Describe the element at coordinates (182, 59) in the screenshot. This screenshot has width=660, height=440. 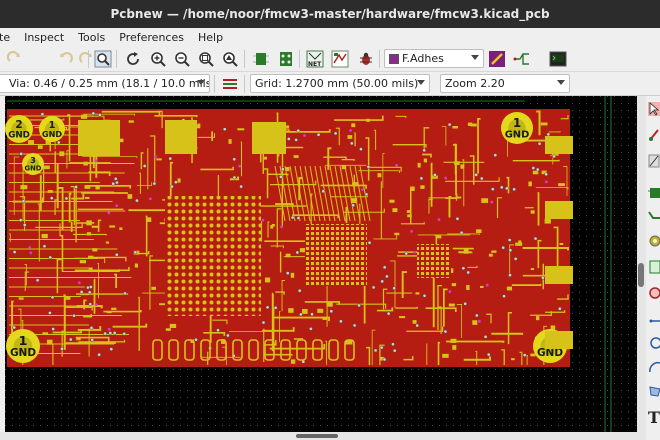
I see `zoom-out-icon` at that location.